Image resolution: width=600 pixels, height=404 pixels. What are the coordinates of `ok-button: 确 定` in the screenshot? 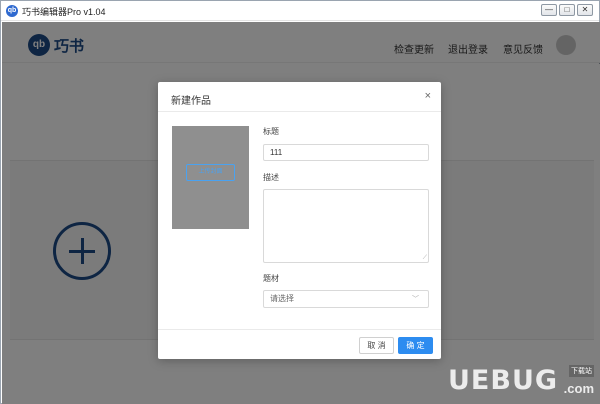 It's located at (415, 345).